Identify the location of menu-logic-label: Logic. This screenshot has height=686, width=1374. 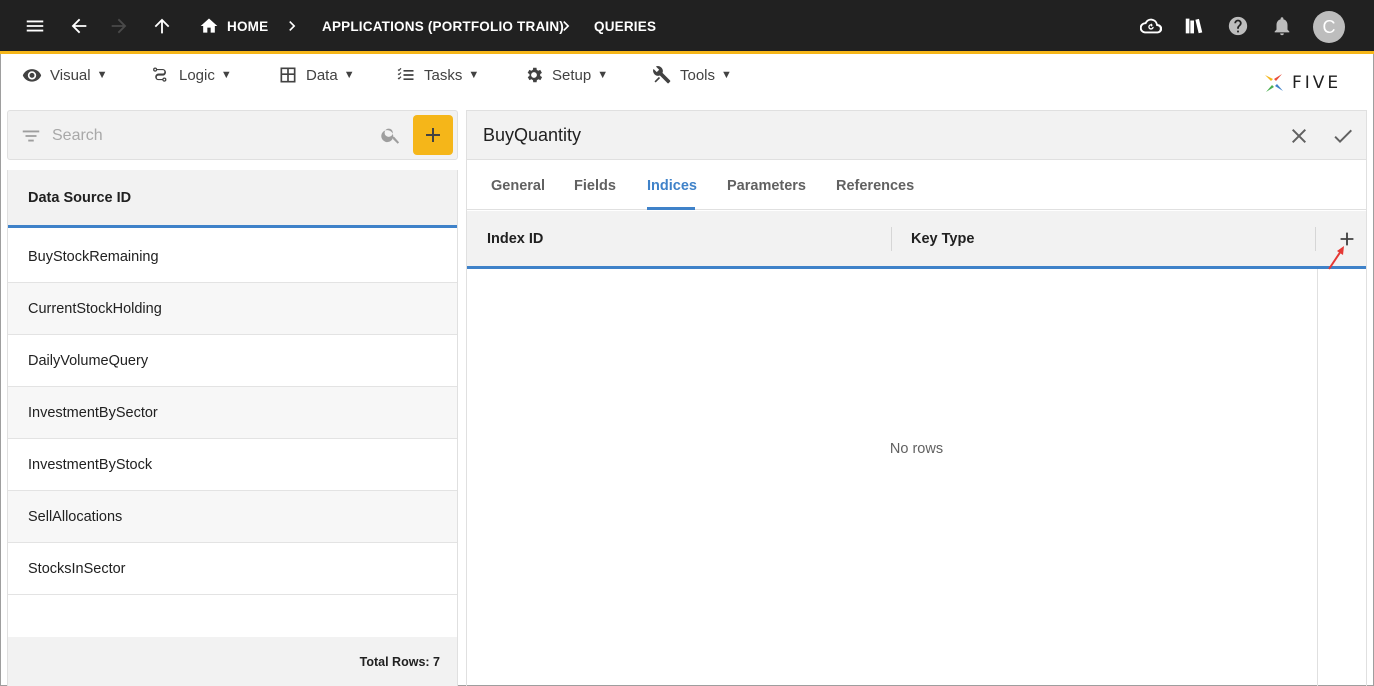
(197, 75).